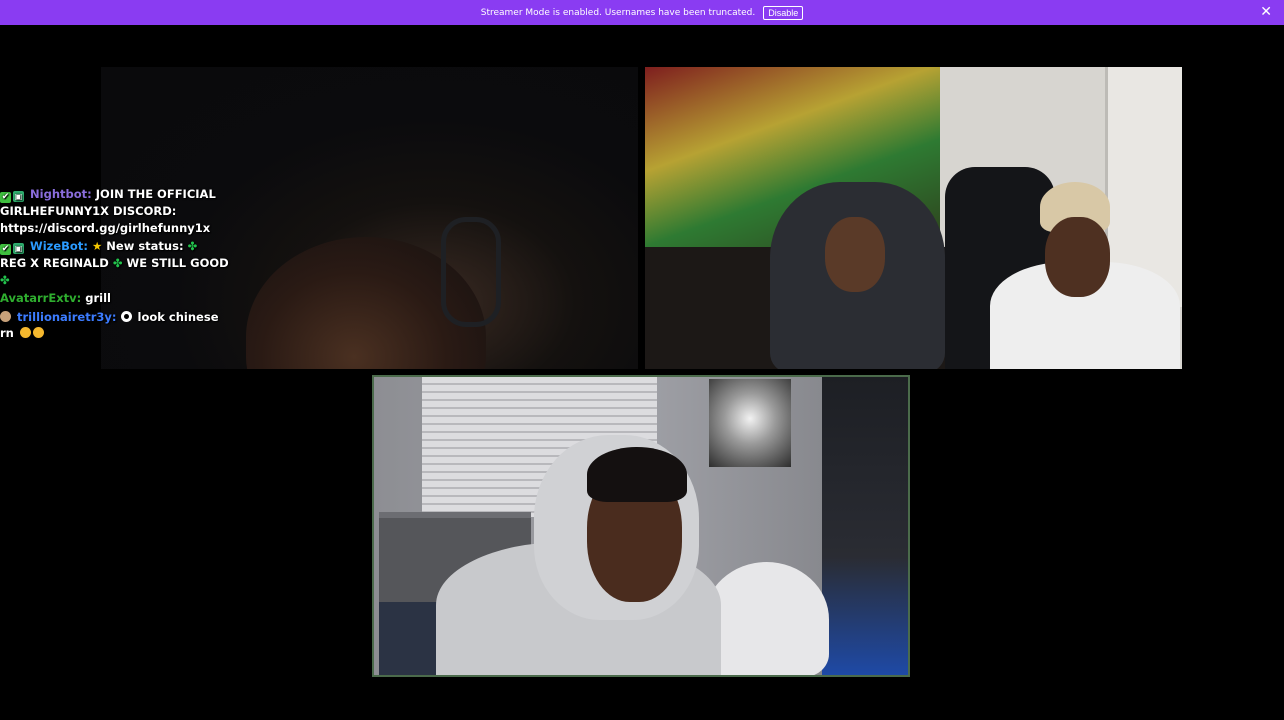 This screenshot has width=1284, height=720. I want to click on star-emote-icon: ★, so click(97, 246).